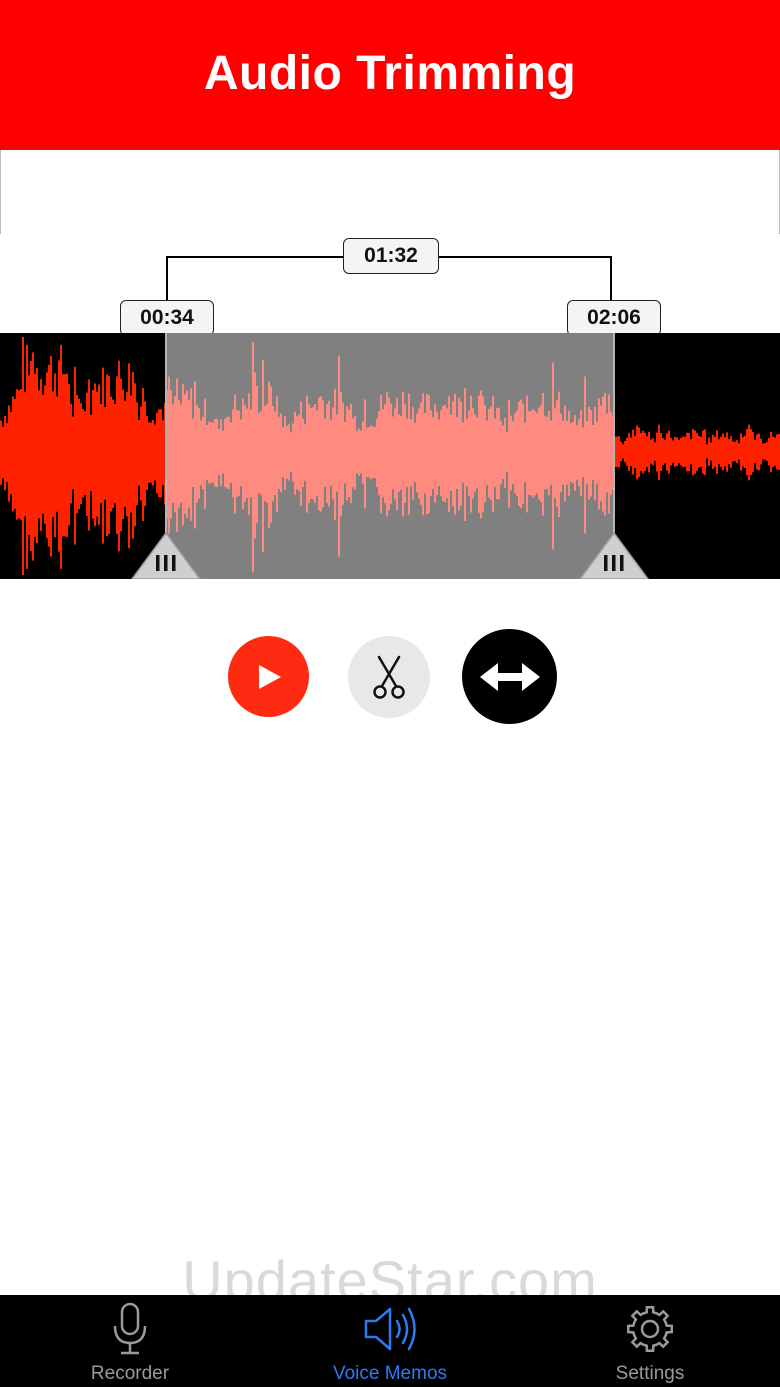 This screenshot has height=1387, width=780. Describe the element at coordinates (390, 1373) in the screenshot. I see `tab-label: Voice Memos` at that location.